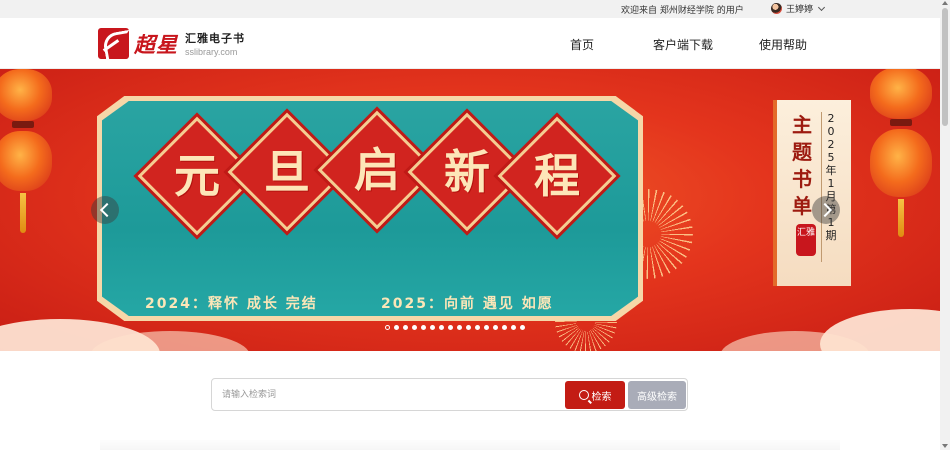 This screenshot has width=950, height=450. Describe the element at coordinates (901, 154) in the screenshot. I see `lantern-right` at that location.